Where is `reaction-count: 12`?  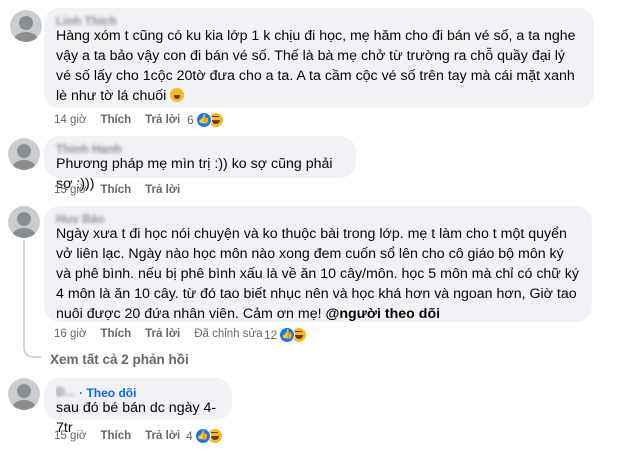
reaction-count: 12 is located at coordinates (271, 335).